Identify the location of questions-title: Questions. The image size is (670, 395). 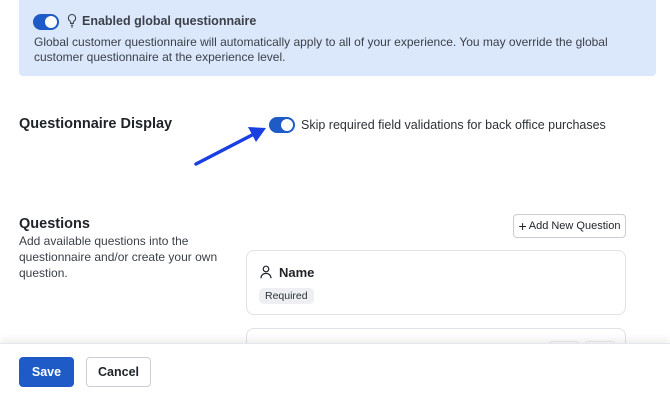
(54, 224).